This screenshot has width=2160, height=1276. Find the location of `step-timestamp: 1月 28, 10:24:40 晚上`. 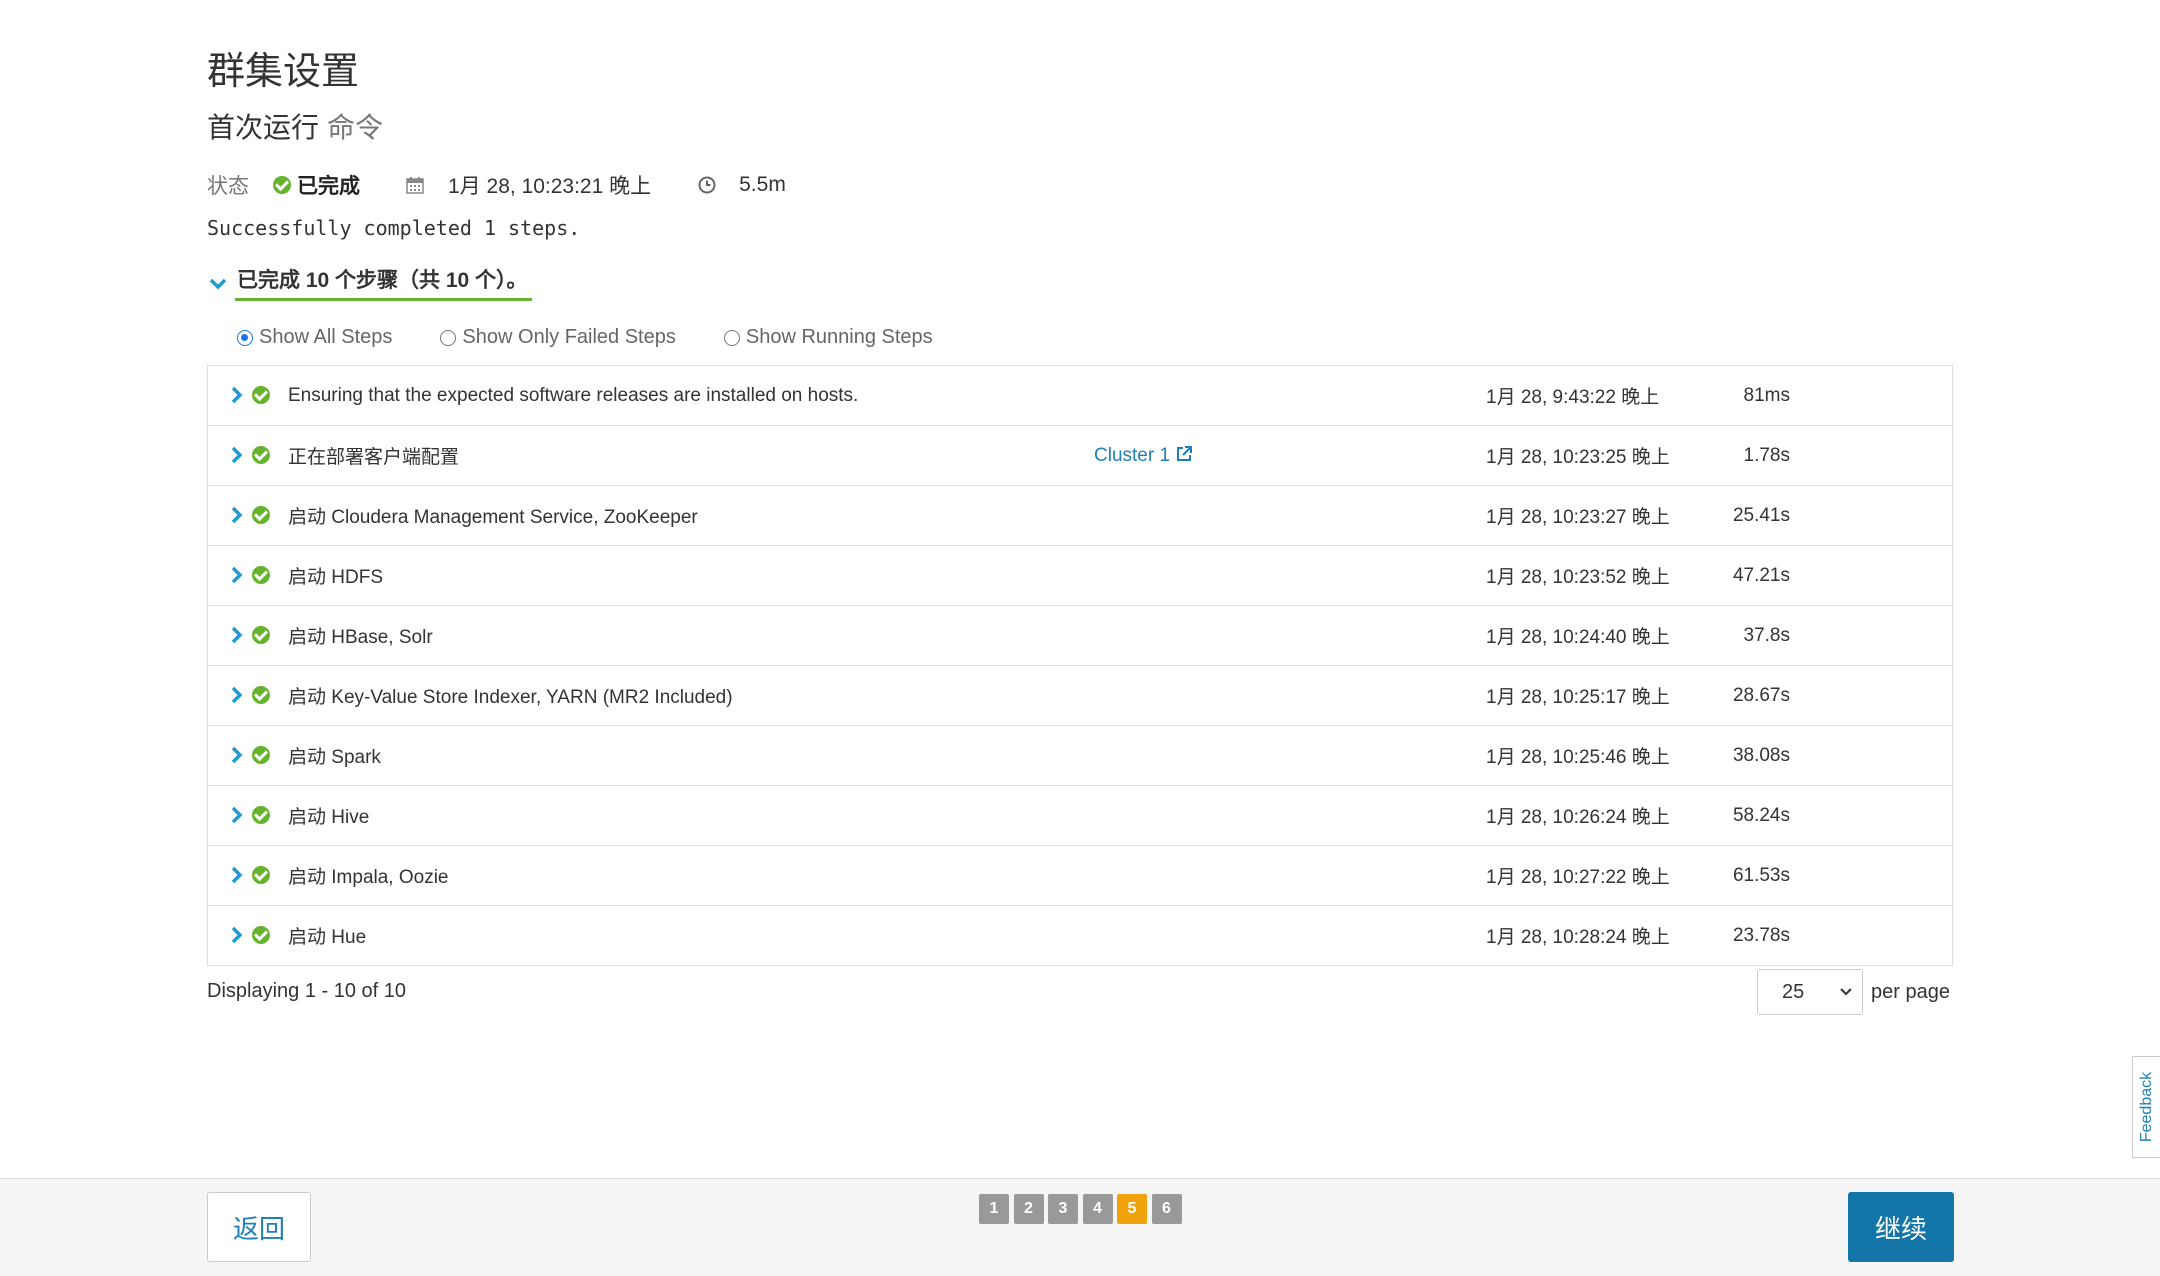

step-timestamp: 1月 28, 10:24:40 晚上 is located at coordinates (1578, 637).